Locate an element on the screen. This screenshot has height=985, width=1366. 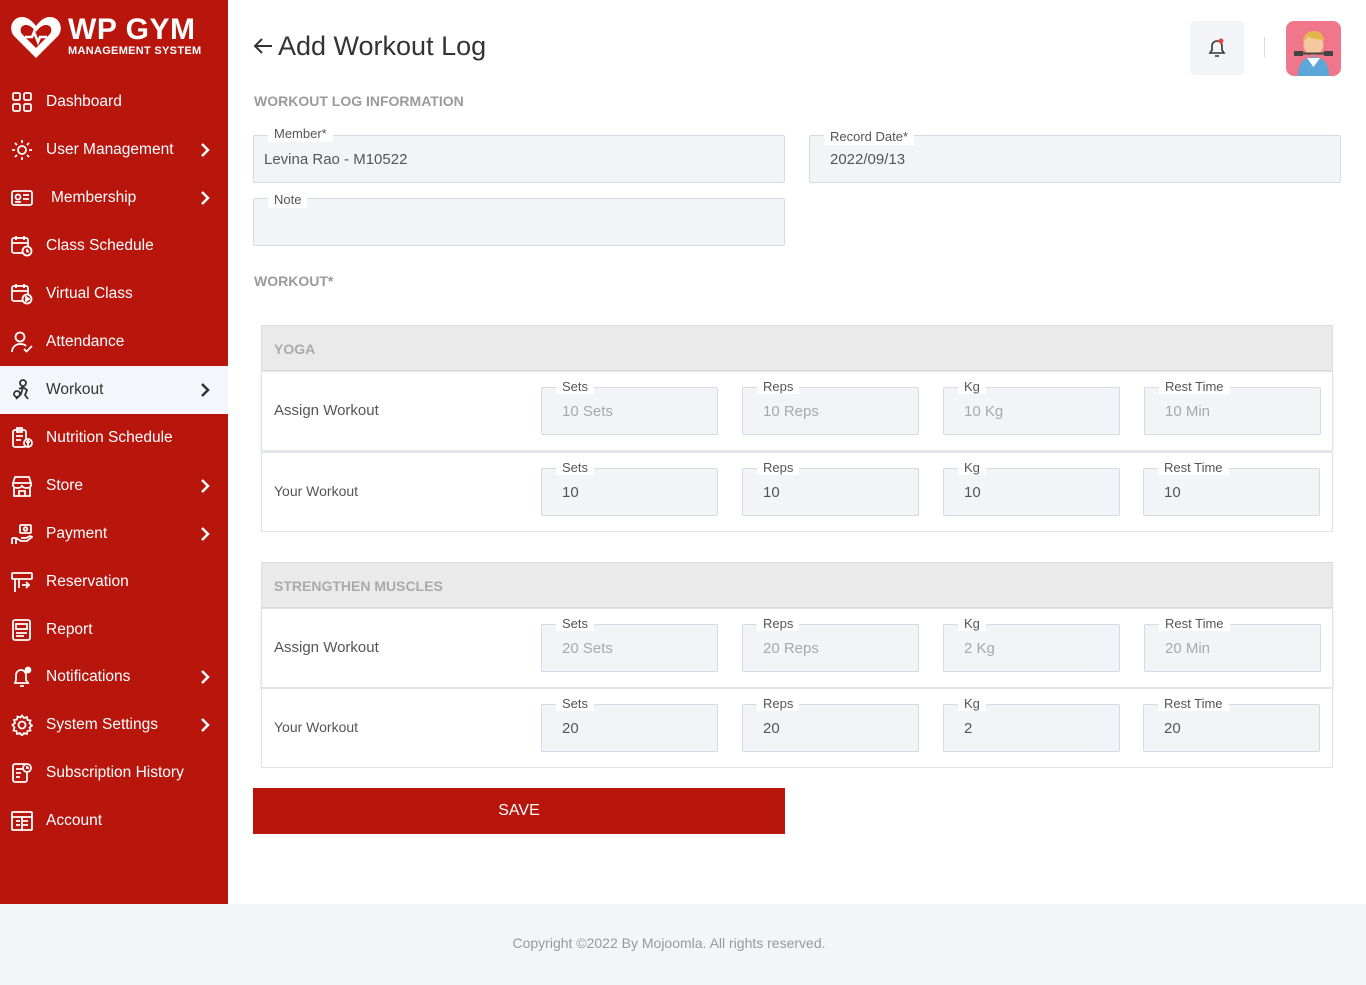
member-field: Member* is located at coordinates (519, 154).